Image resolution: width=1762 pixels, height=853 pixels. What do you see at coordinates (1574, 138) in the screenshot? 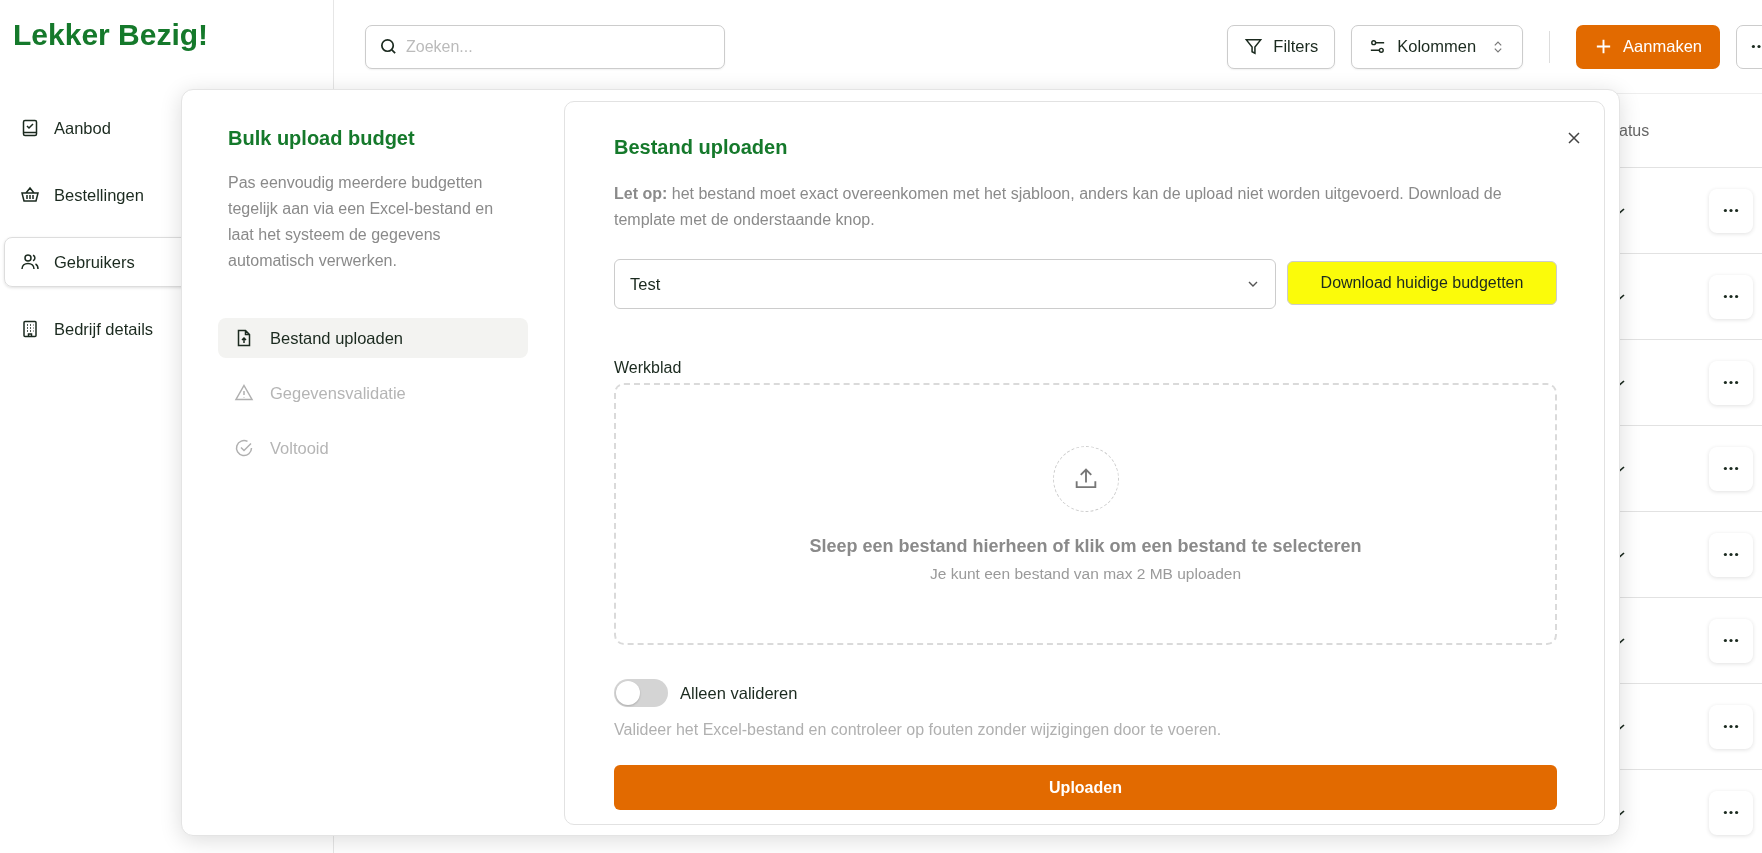
I see `close-icon` at bounding box center [1574, 138].